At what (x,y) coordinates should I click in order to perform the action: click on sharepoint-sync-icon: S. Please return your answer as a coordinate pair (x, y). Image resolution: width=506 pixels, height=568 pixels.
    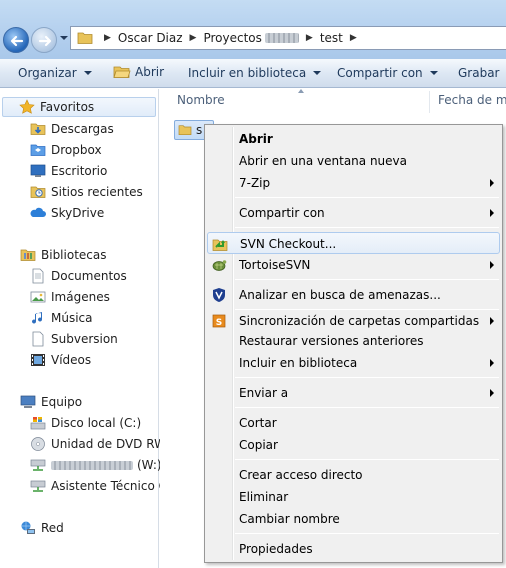
    Looking at the image, I should click on (219, 321).